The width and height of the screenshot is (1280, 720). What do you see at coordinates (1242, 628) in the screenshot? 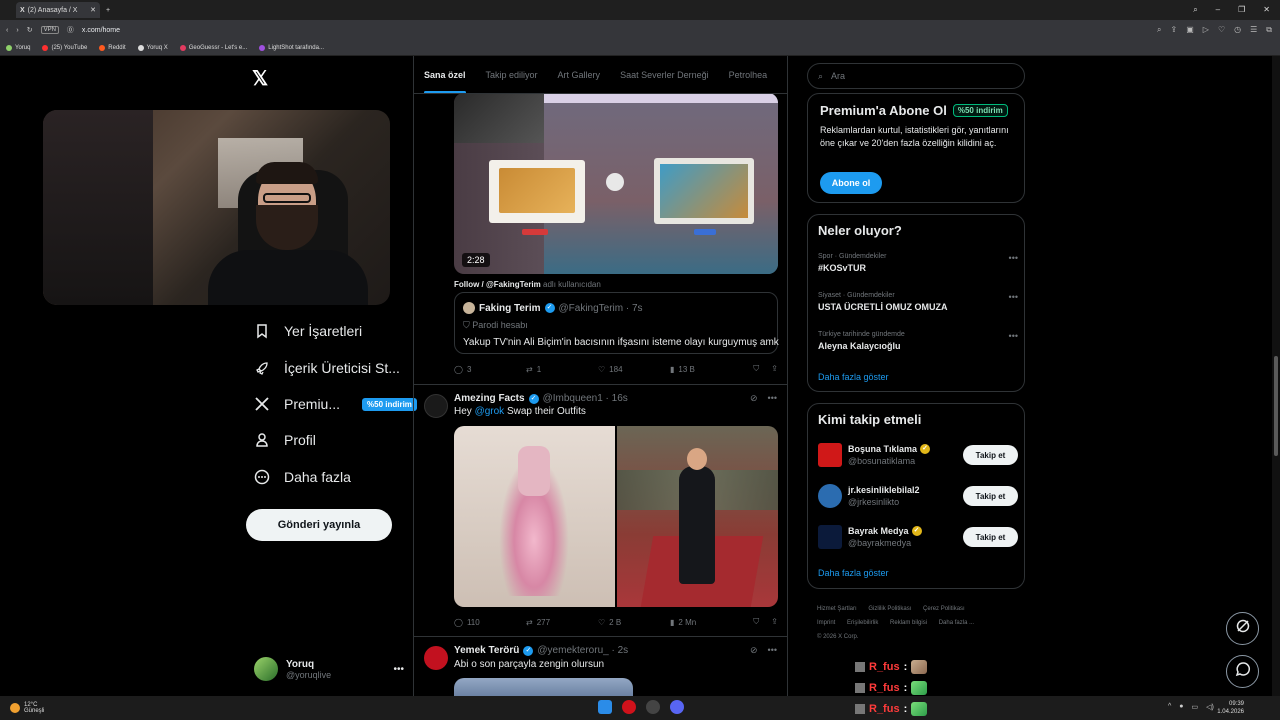
I see `grok-button` at bounding box center [1242, 628].